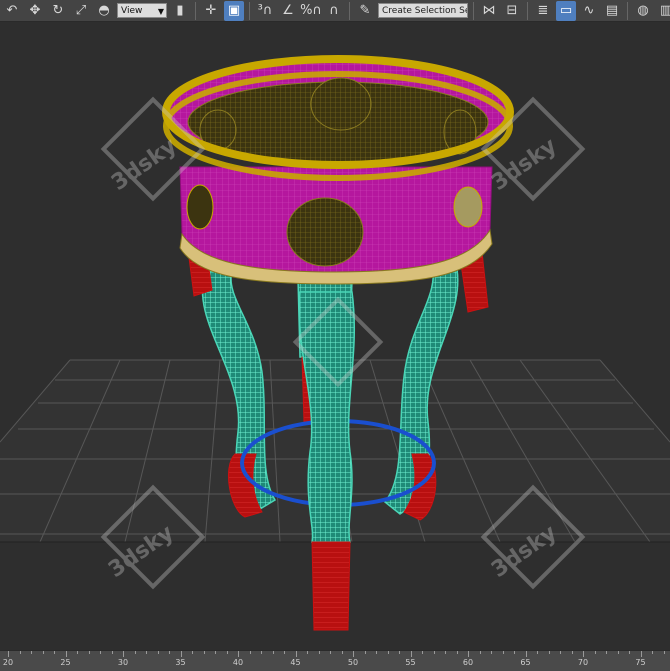 This screenshot has width=670, height=671. What do you see at coordinates (65, 662) in the screenshot?
I see `ruler-tick-label: 25` at bounding box center [65, 662].